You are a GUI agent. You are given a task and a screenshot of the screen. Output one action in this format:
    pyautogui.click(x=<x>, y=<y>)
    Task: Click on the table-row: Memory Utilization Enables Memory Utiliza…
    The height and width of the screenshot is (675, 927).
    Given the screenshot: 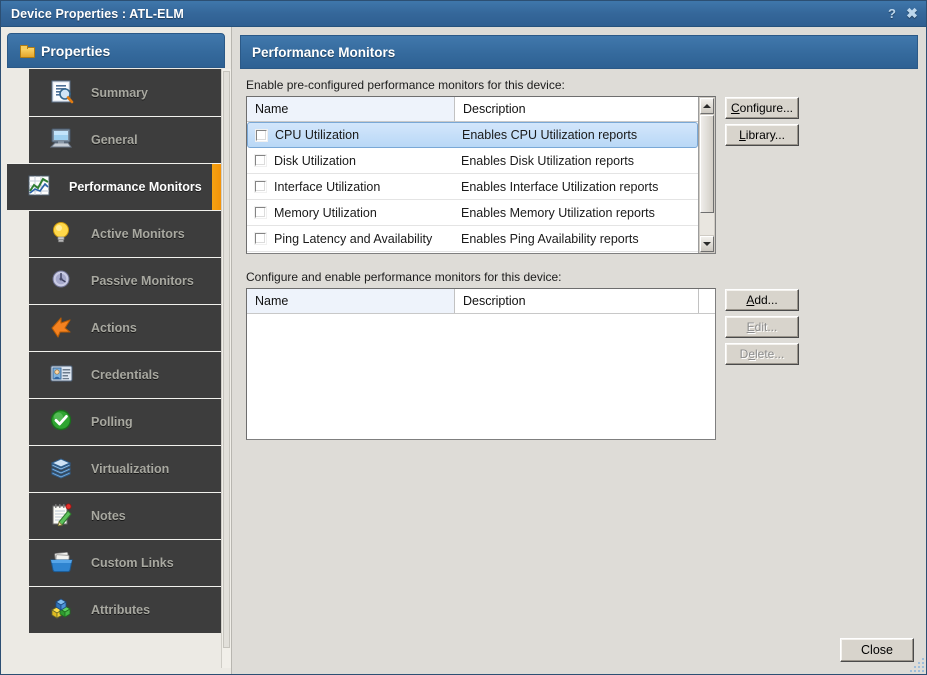 What is the action you would take?
    pyautogui.click(x=472, y=213)
    